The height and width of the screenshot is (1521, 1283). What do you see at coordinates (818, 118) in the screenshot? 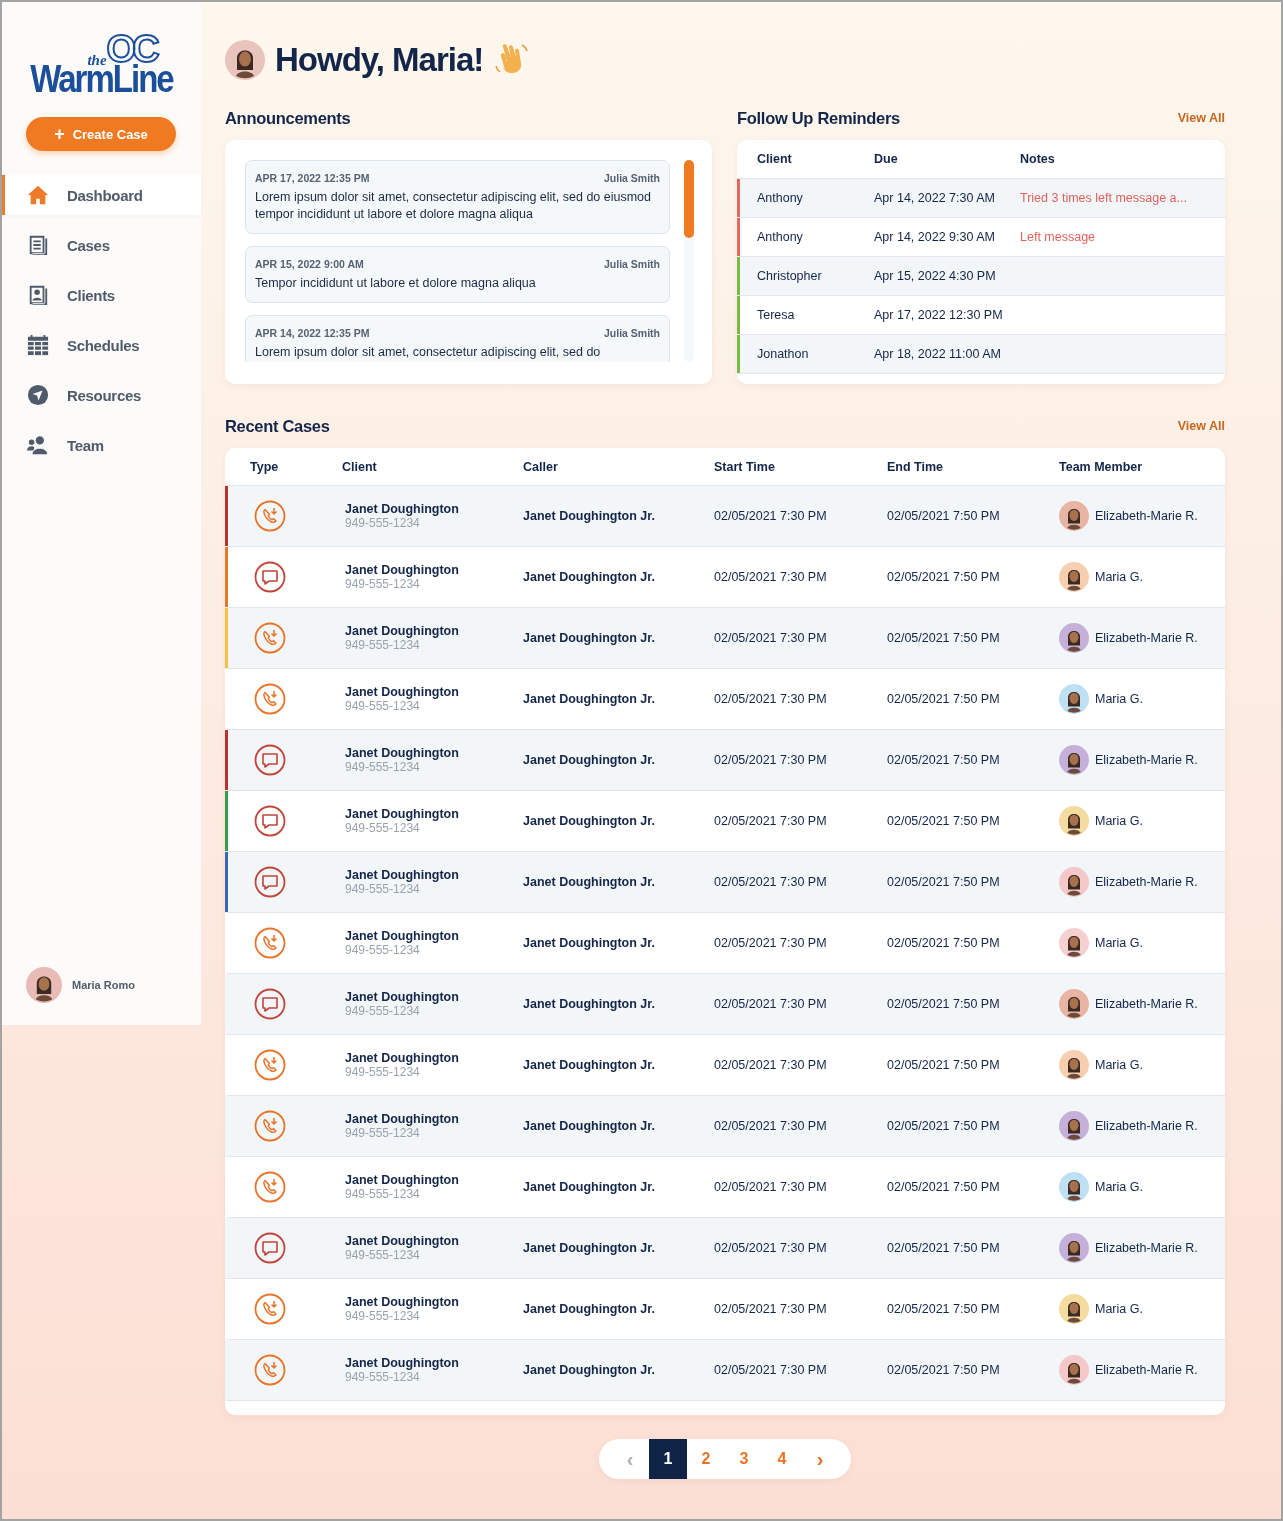
I see `section-title: Follow Up Reminders` at bounding box center [818, 118].